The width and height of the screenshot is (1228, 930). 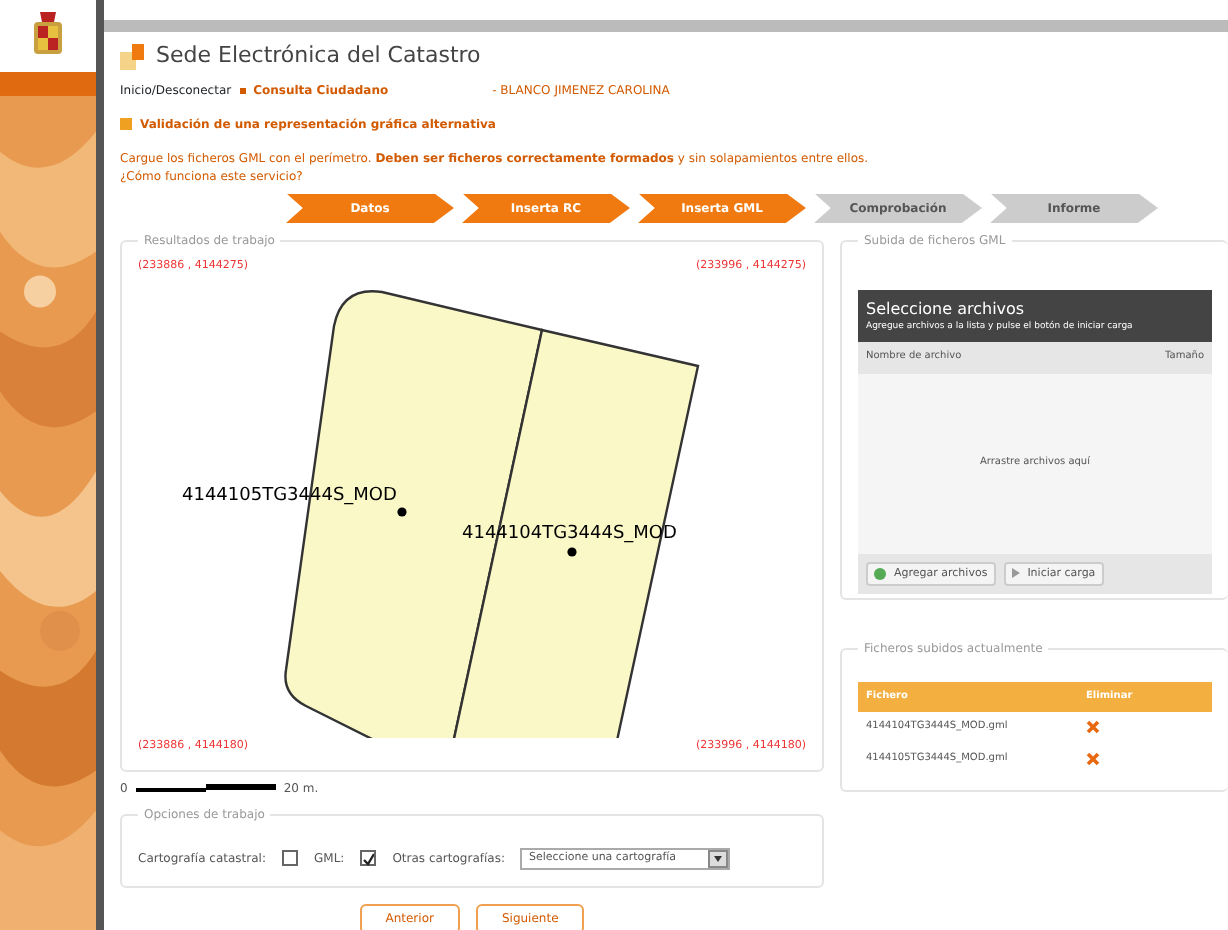 What do you see at coordinates (946, 309) in the screenshot?
I see `uploader-title: Seleccione archivos` at bounding box center [946, 309].